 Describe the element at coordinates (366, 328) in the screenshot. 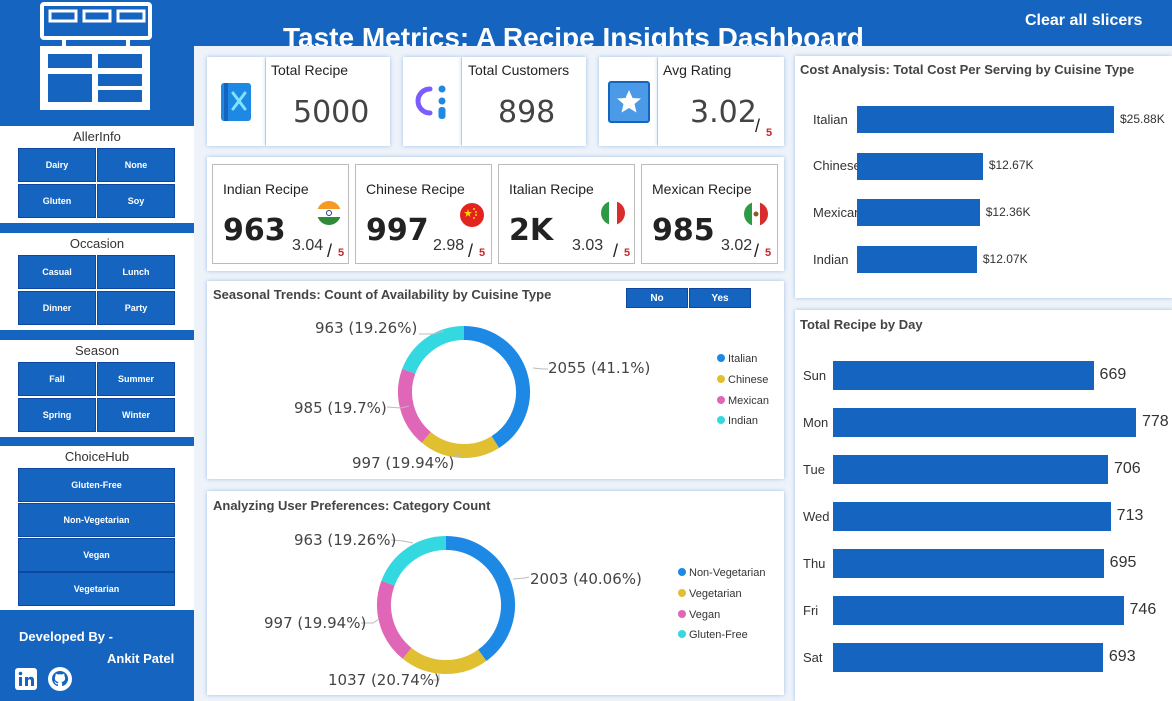

I see `seasonal-indian-label: 963 (19.26%)` at that location.